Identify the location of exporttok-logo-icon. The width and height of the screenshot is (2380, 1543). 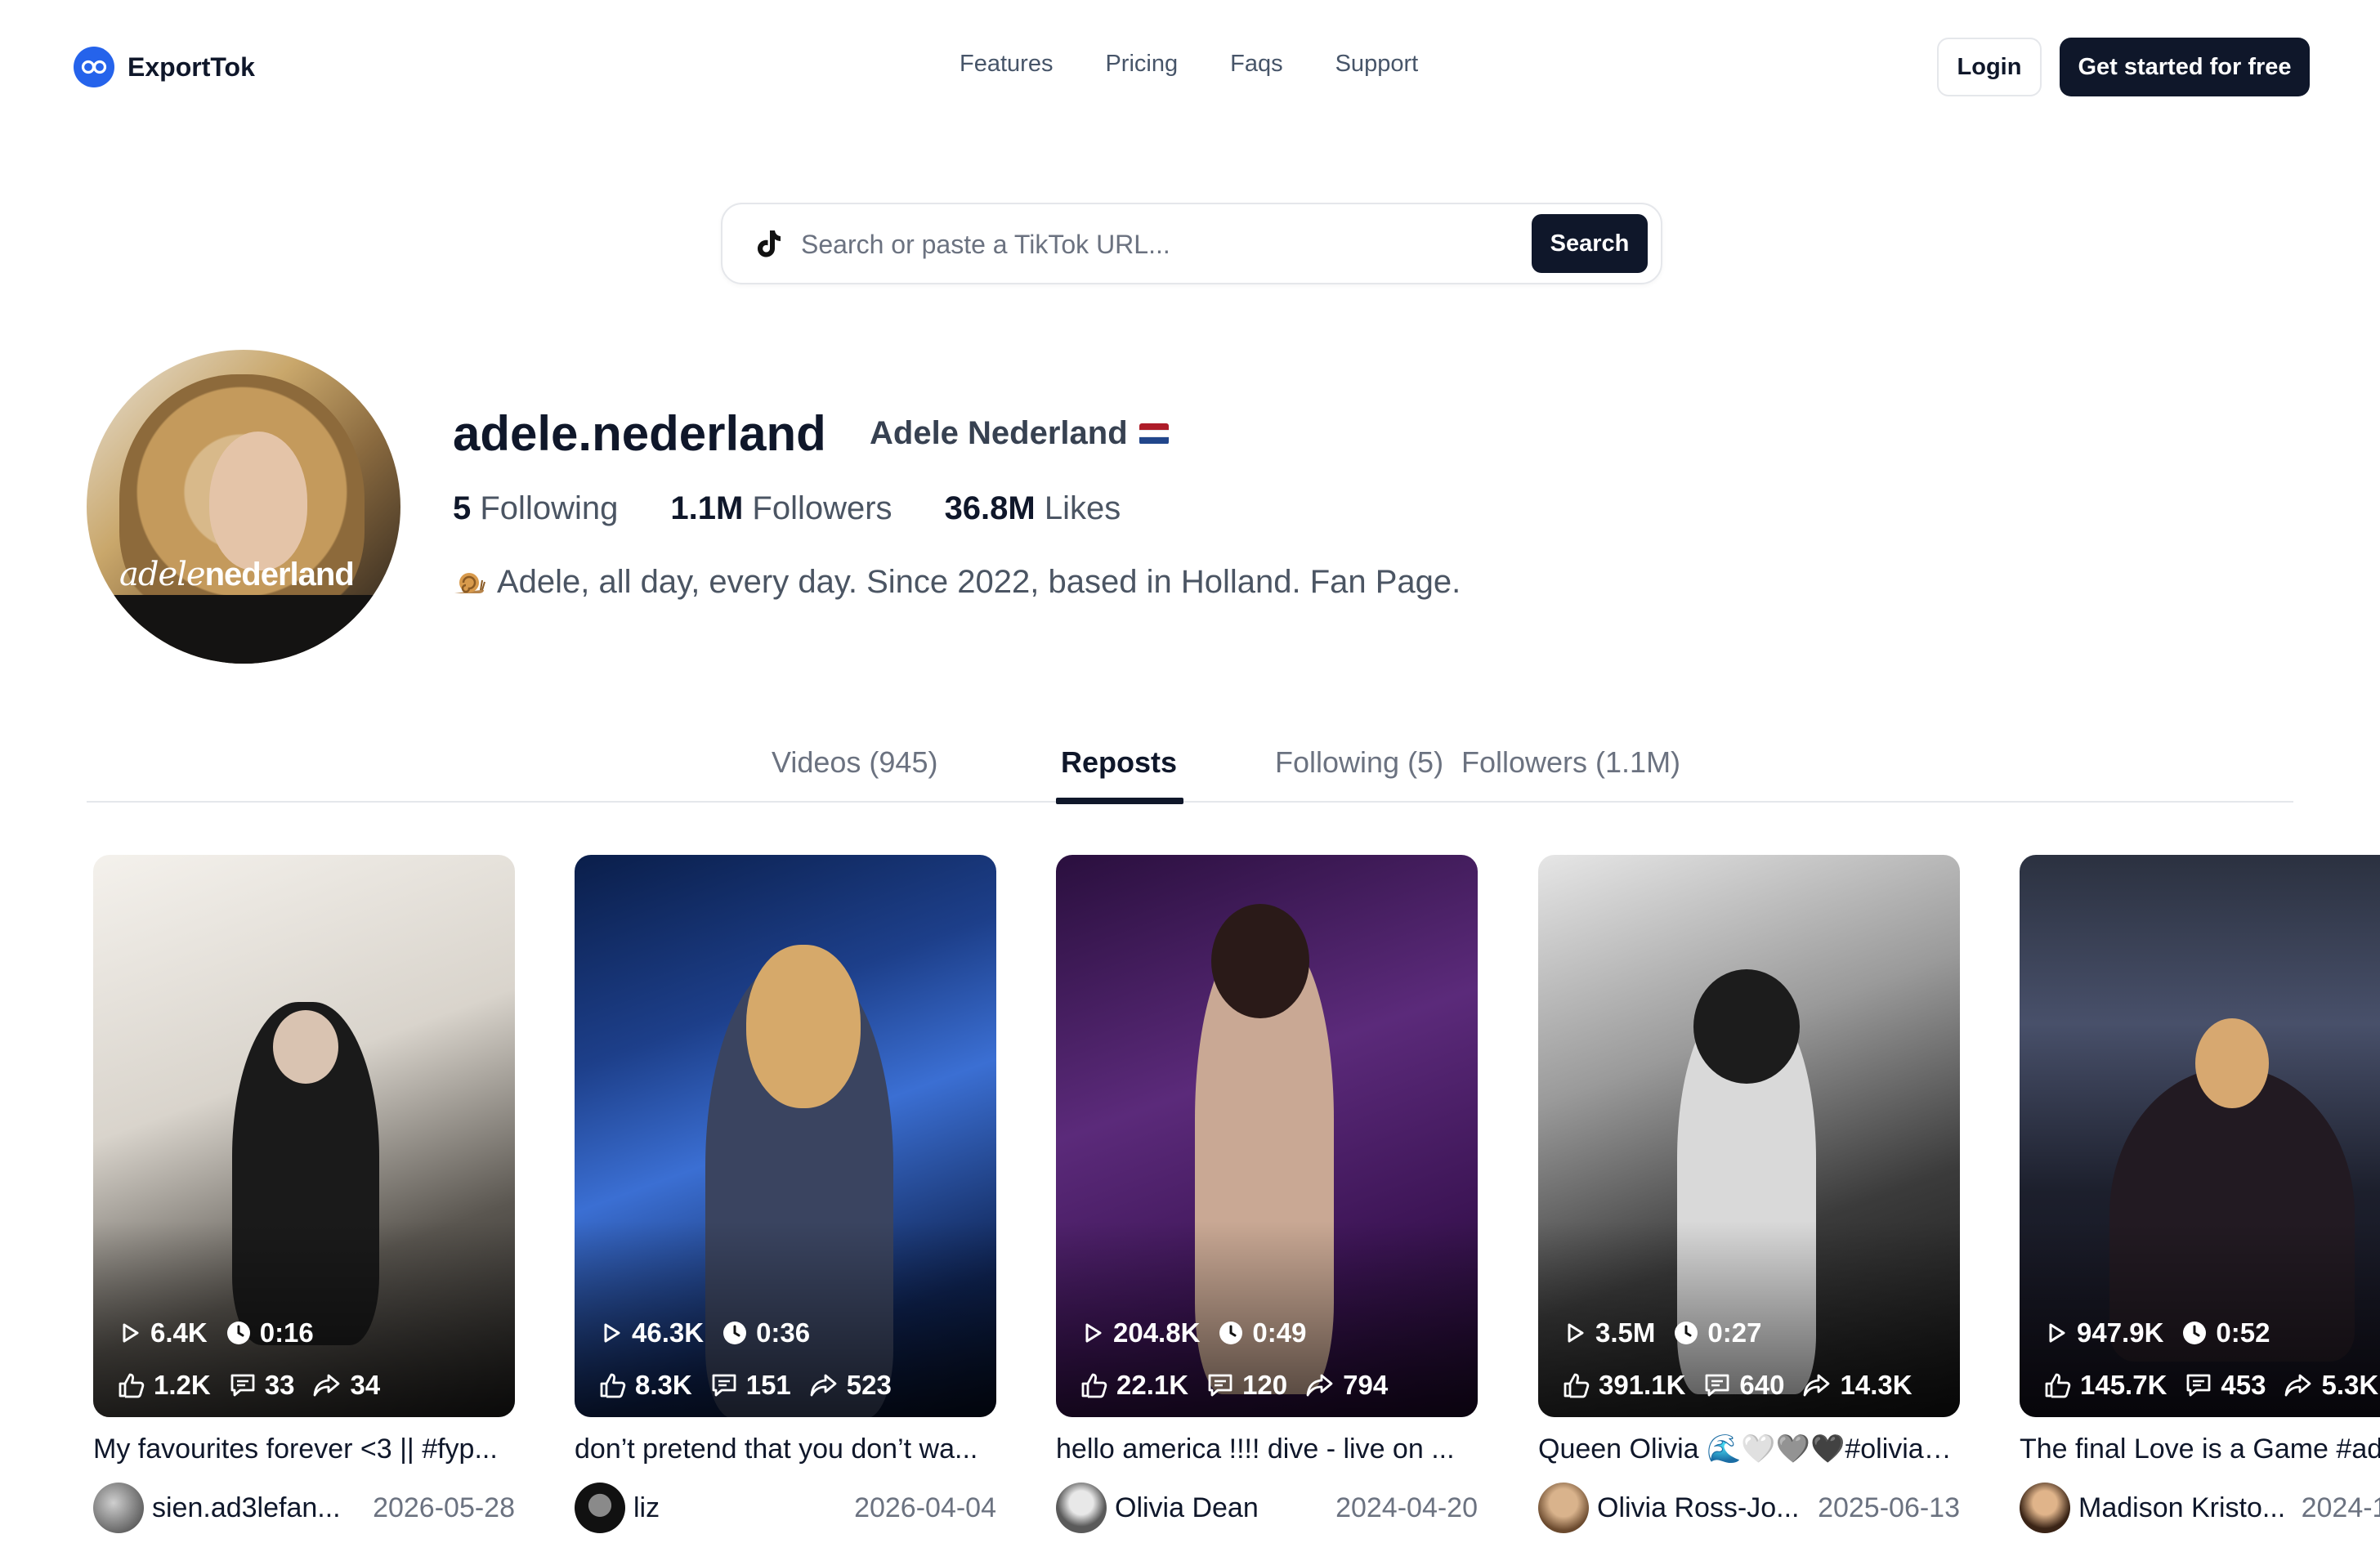
(94, 67).